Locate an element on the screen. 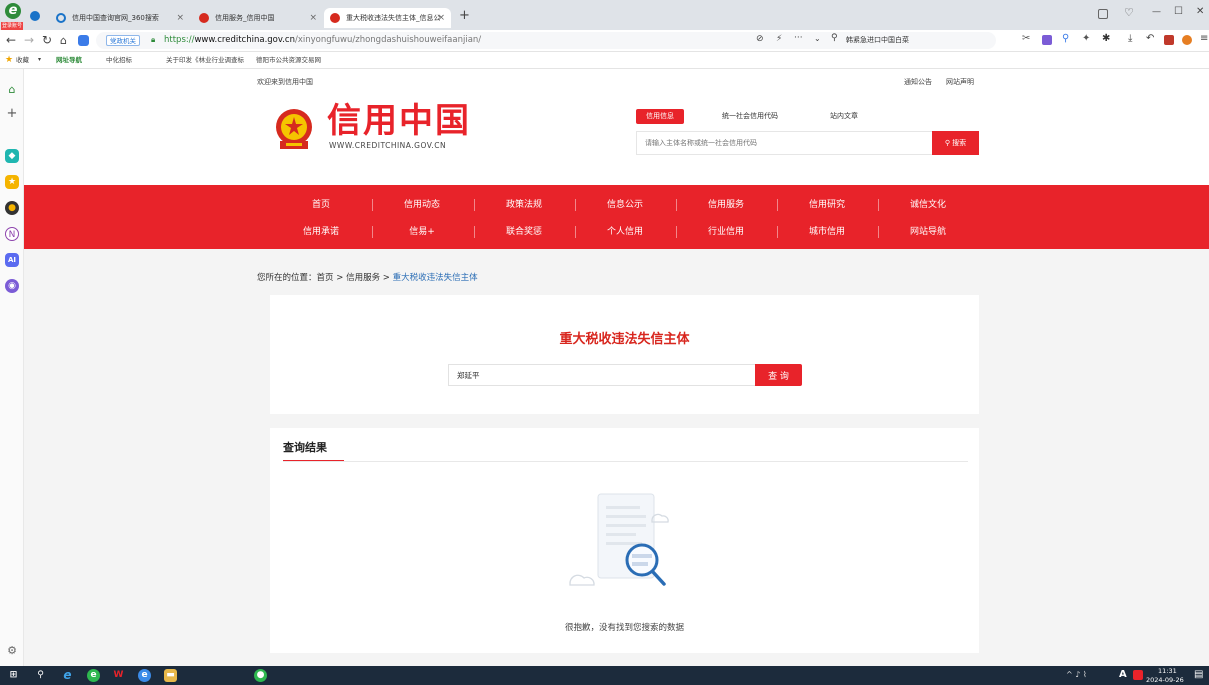 This screenshot has height=685, width=1209. assistant-icon is located at coordinates (1187, 40).